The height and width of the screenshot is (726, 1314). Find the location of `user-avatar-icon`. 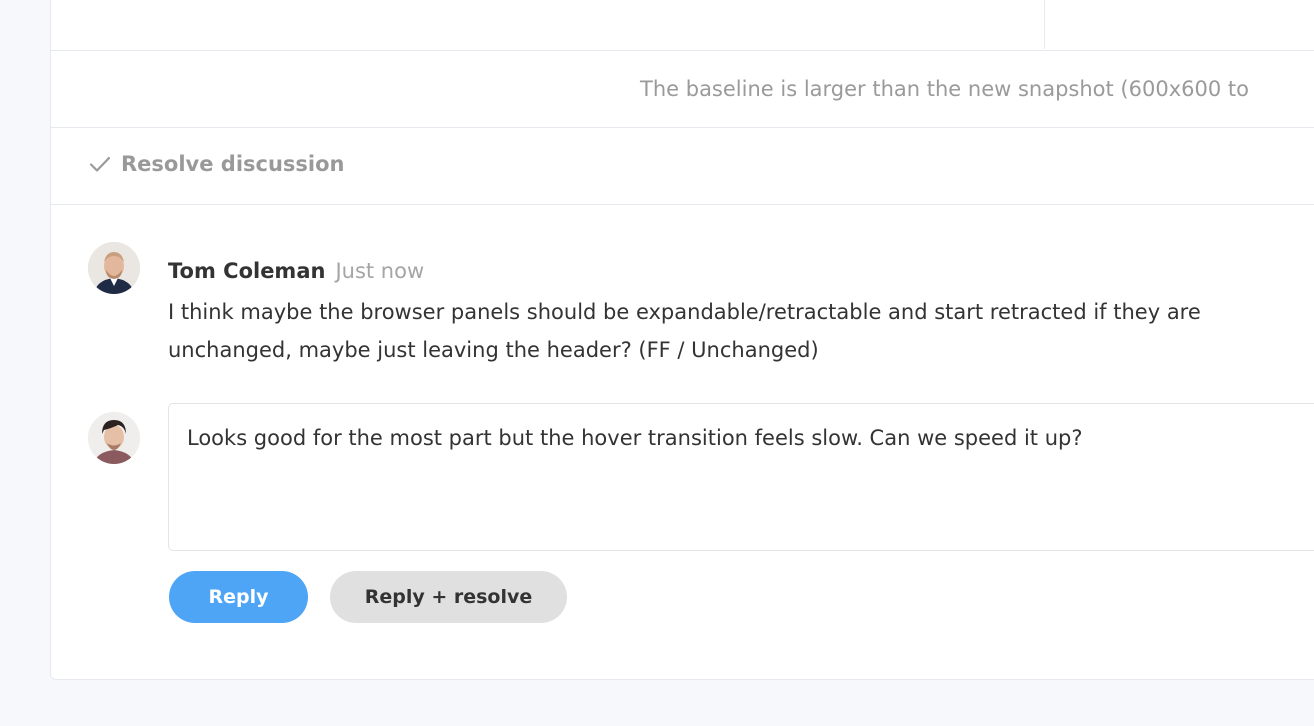

user-avatar-icon is located at coordinates (114, 268).